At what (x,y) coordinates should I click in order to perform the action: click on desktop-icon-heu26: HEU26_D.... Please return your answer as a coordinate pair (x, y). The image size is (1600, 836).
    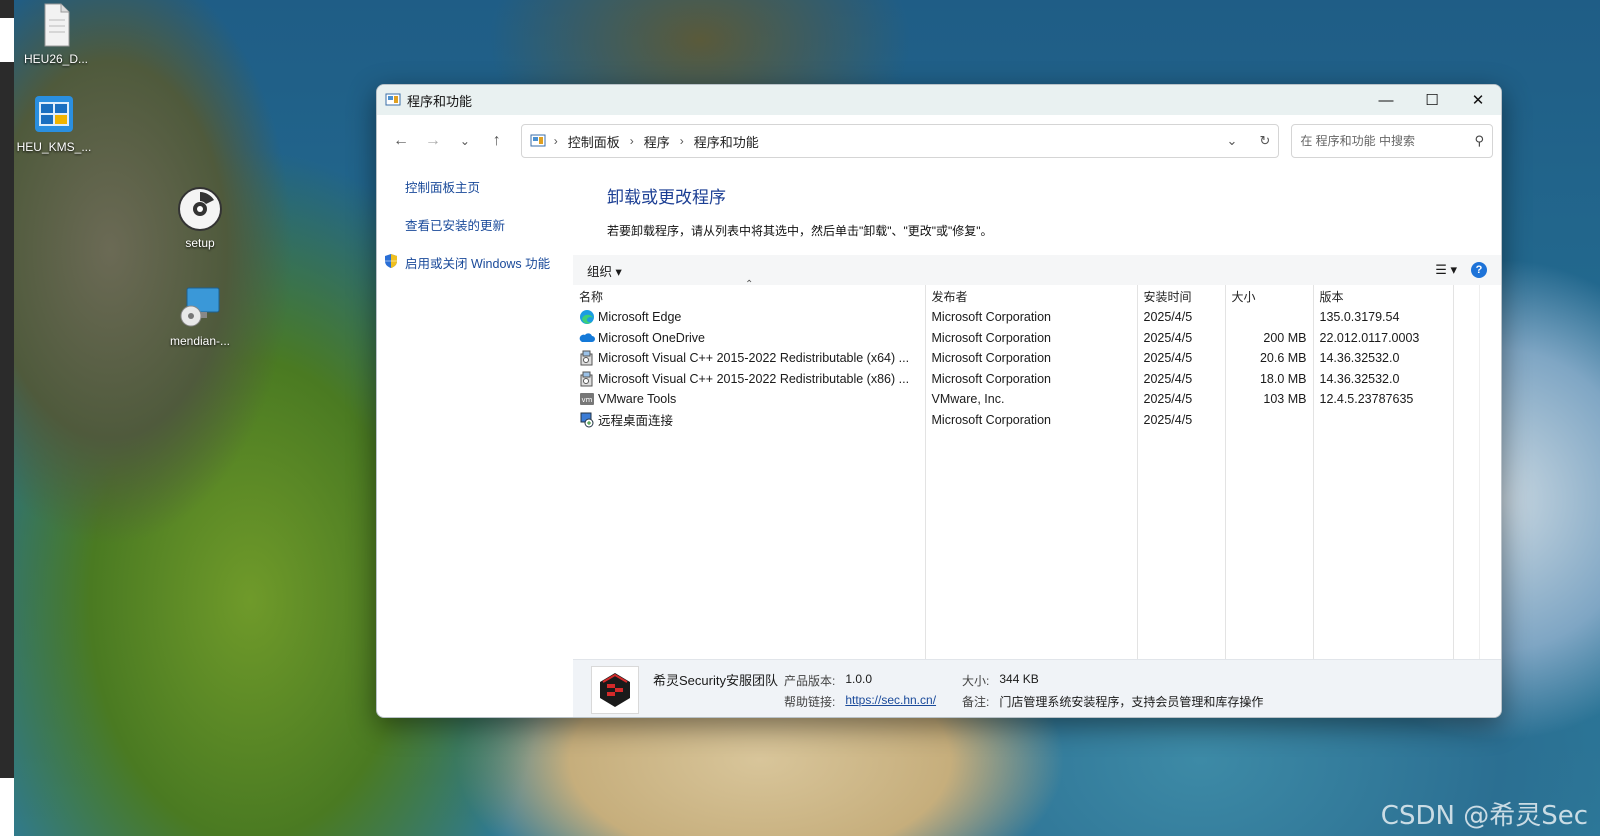
    Looking at the image, I should click on (56, 34).